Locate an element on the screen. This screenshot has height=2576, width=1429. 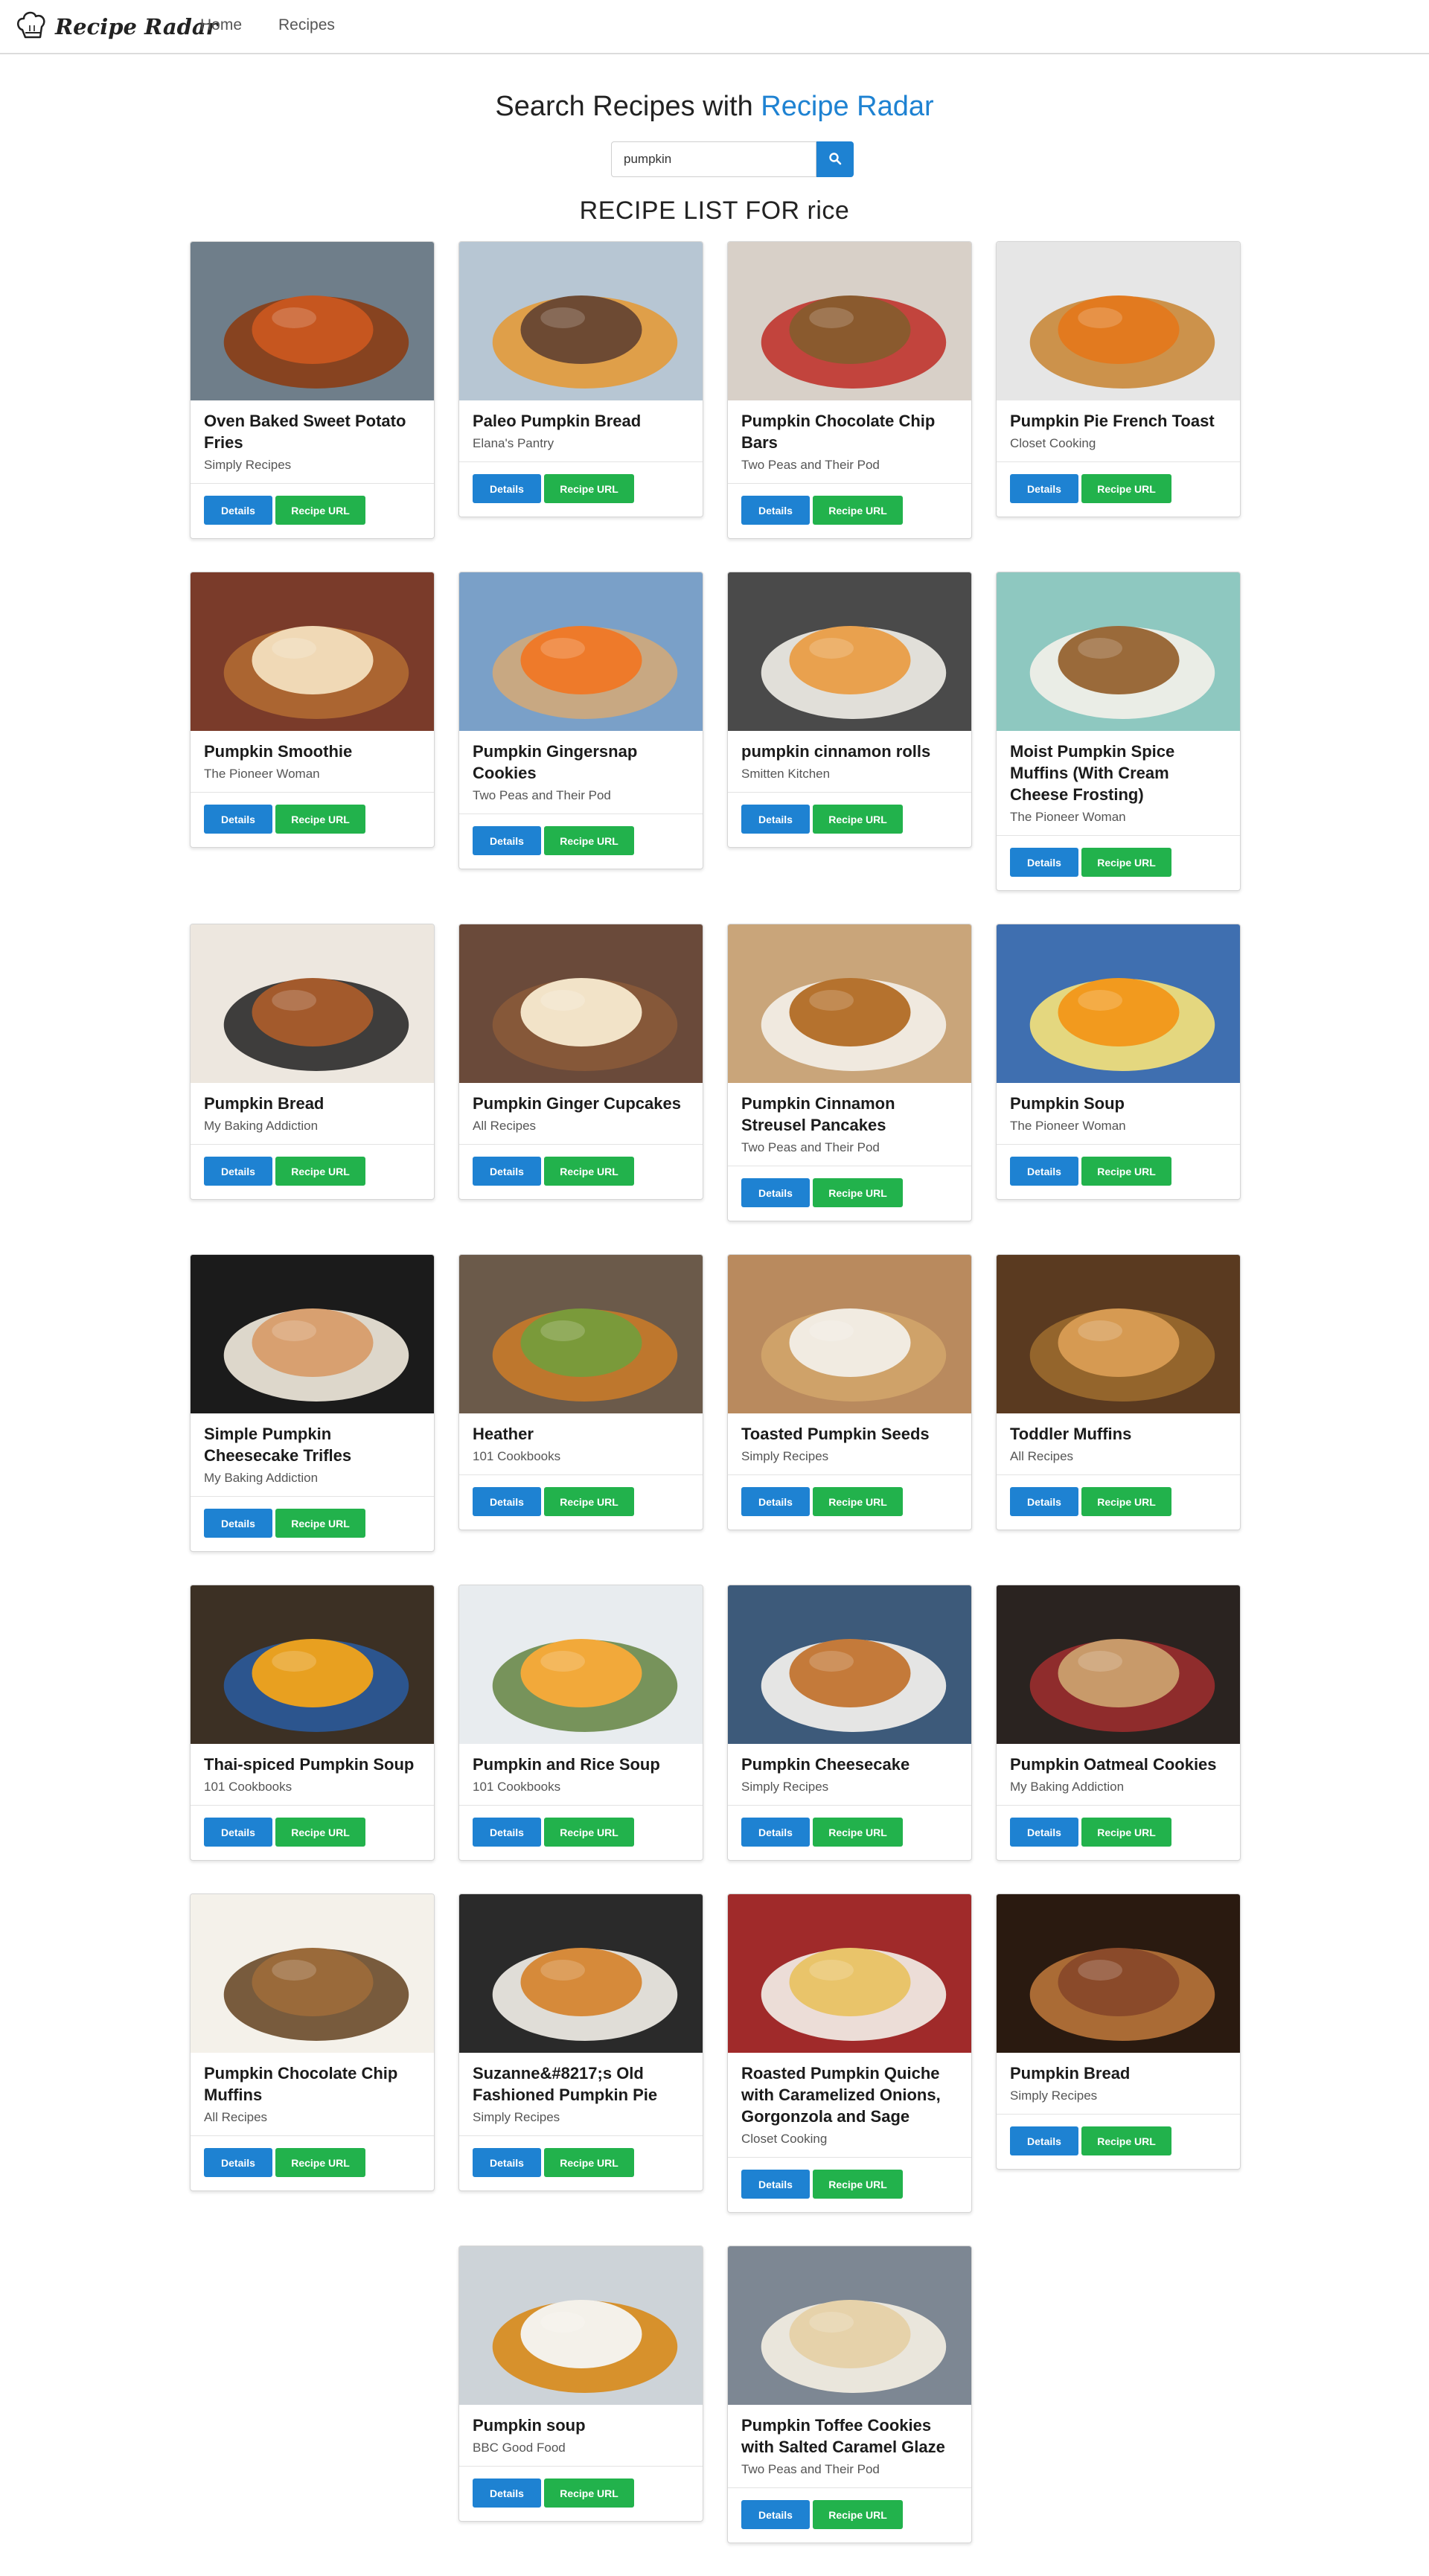
recipe-source: Simply Recipes is located at coordinates (516, 2117).